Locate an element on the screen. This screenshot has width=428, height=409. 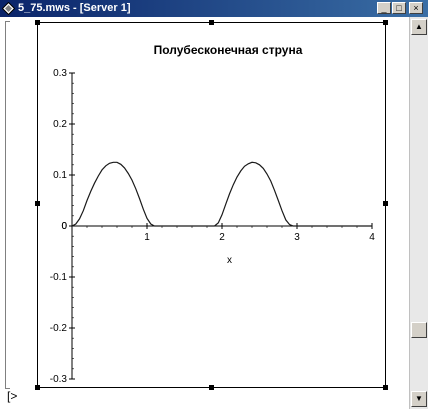
x-axis-label: x is located at coordinates (229, 260).